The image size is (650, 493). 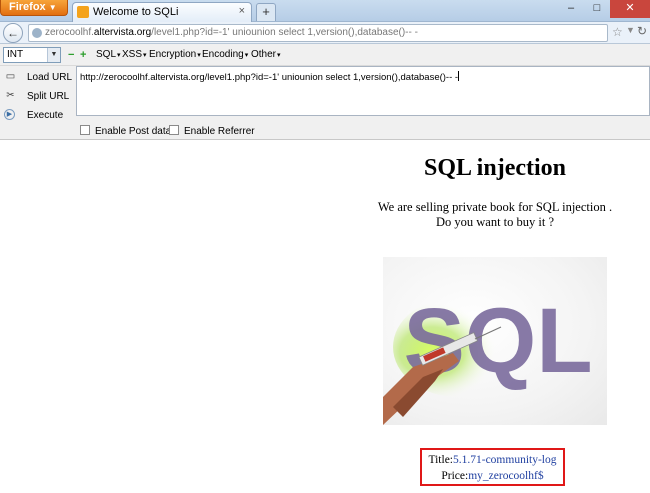 I want to click on type-select-value: INT, so click(x=15, y=54).